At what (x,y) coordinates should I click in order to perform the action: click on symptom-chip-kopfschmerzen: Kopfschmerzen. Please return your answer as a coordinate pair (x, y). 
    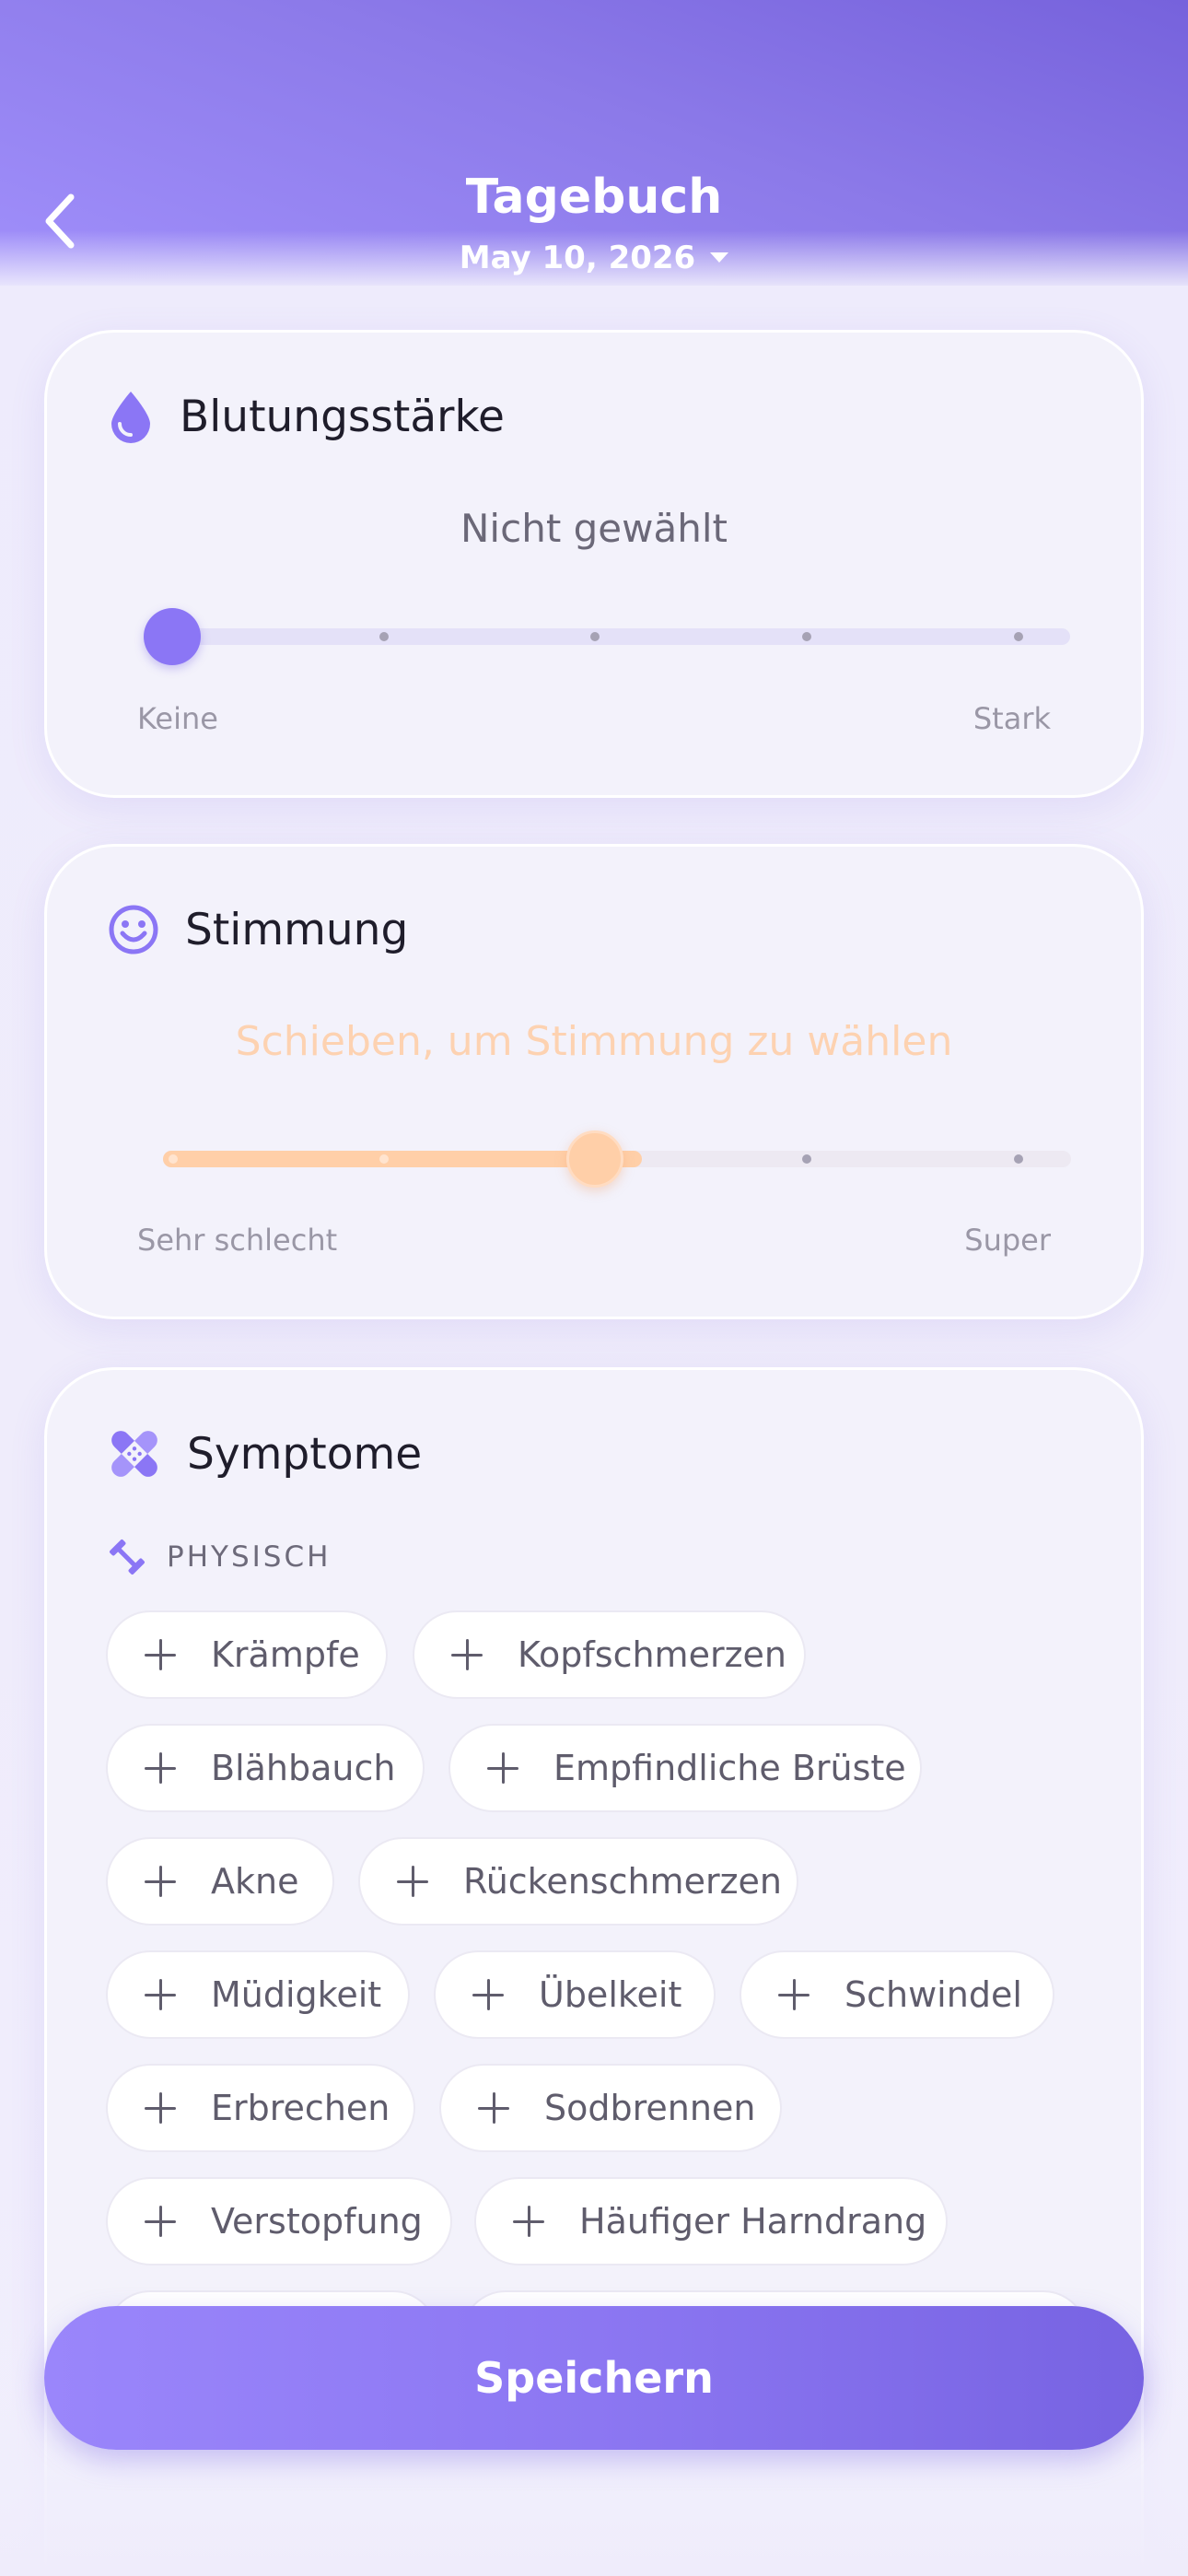
    Looking at the image, I should click on (609, 1654).